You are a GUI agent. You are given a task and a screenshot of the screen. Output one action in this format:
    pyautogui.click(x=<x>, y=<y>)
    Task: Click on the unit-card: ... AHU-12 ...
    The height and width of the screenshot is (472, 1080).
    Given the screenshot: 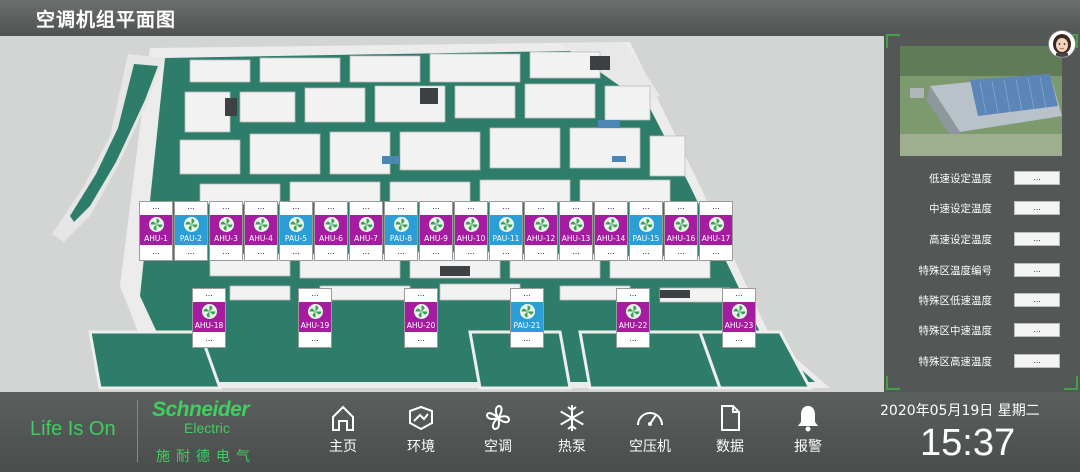 What is the action you would take?
    pyautogui.click(x=541, y=231)
    